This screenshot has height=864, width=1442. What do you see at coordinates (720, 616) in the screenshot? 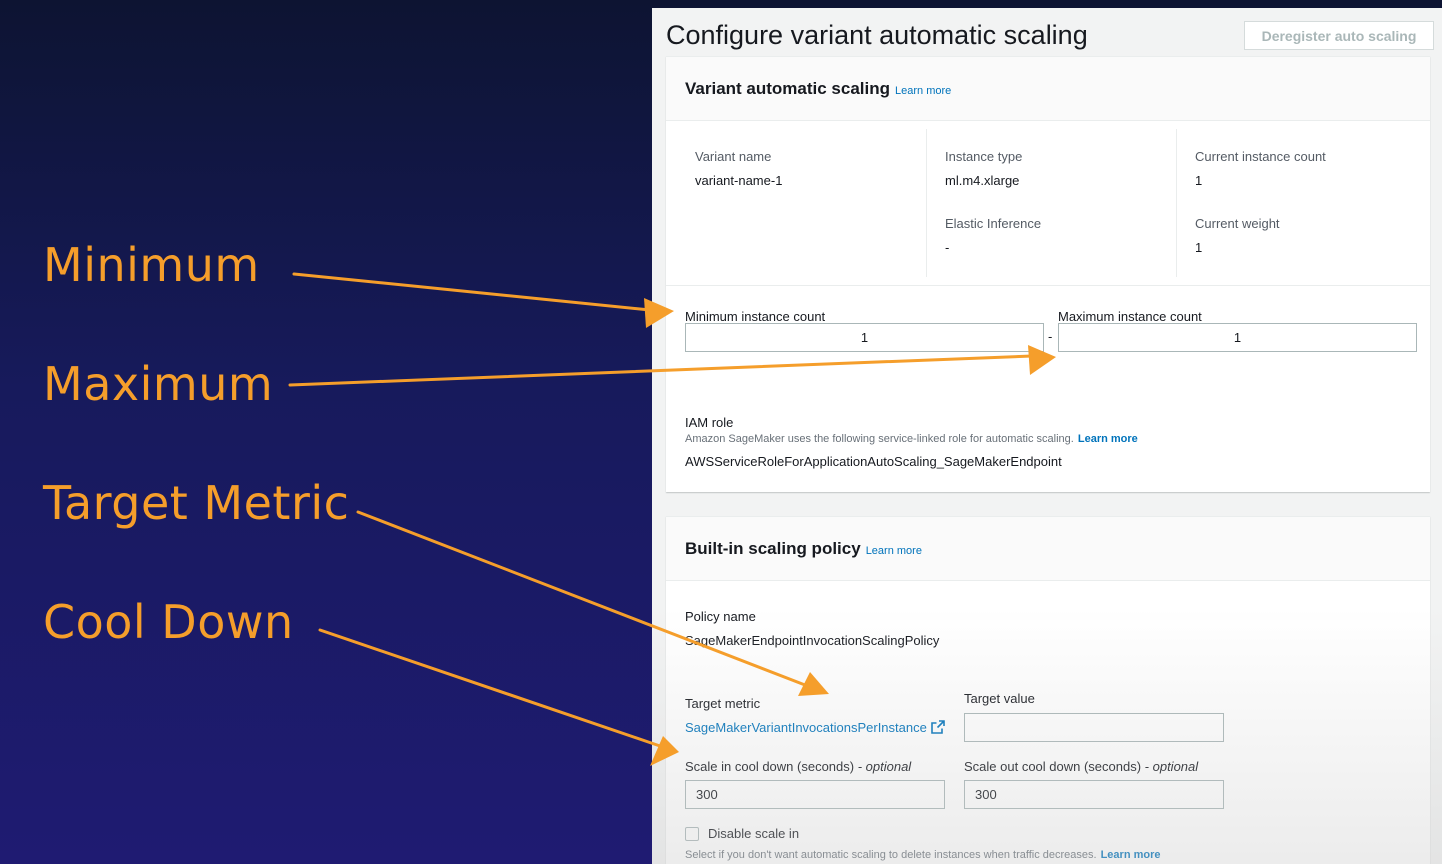
I see `policy-name-label: Policy name` at bounding box center [720, 616].